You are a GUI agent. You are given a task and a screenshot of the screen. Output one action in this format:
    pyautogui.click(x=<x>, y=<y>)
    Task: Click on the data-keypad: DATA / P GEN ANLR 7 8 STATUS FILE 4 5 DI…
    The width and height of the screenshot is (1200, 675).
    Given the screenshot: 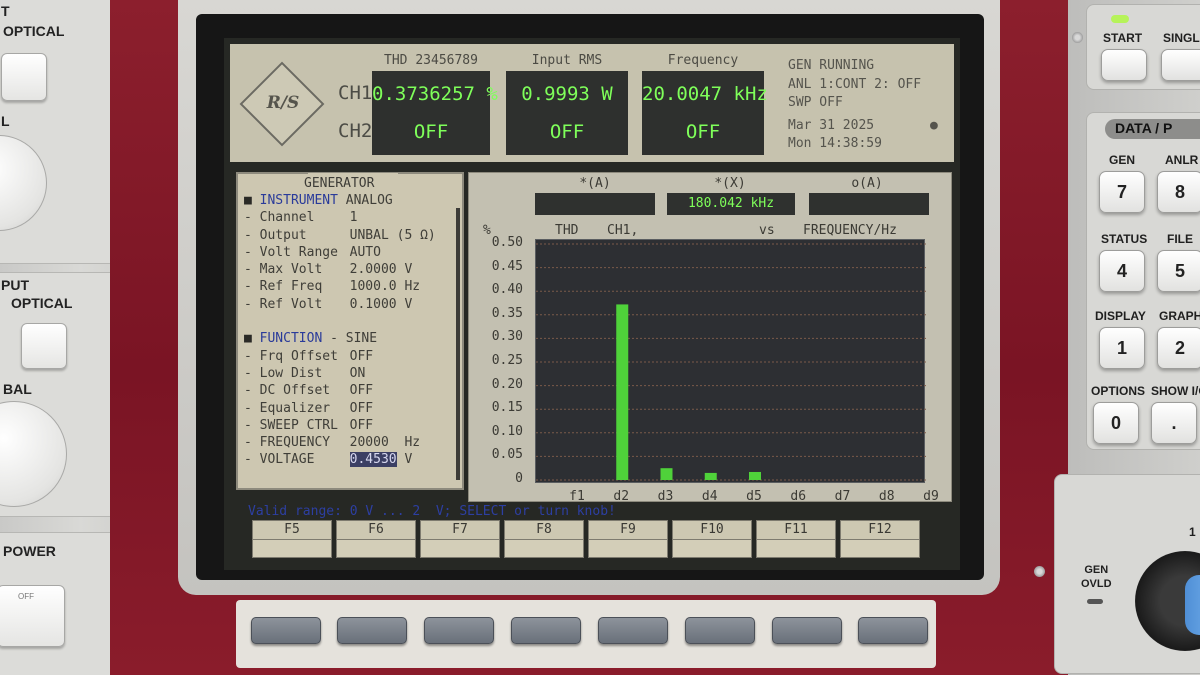 What is the action you would take?
    pyautogui.click(x=1143, y=281)
    